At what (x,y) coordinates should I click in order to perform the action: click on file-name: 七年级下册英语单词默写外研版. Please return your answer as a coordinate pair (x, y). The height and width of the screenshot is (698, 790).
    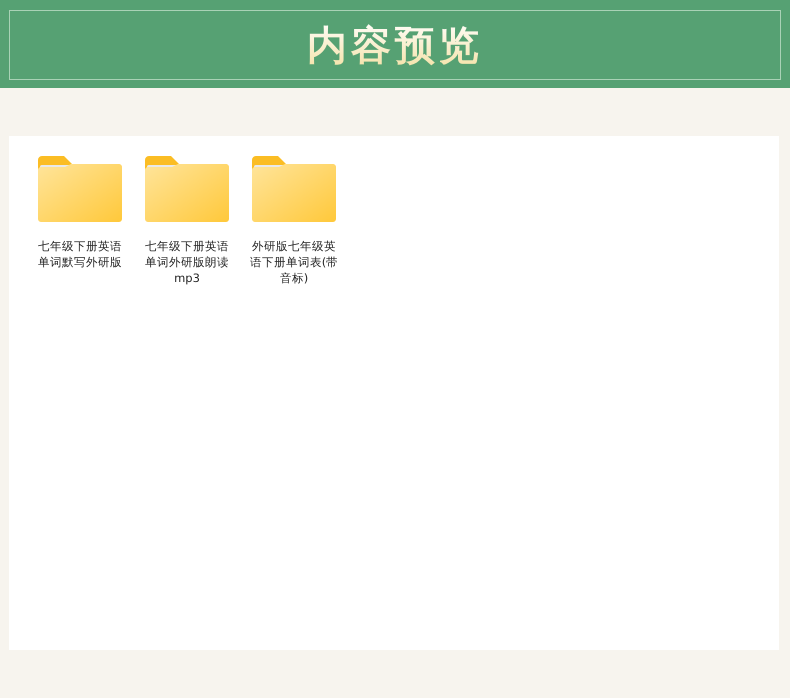
    Looking at the image, I should click on (80, 254).